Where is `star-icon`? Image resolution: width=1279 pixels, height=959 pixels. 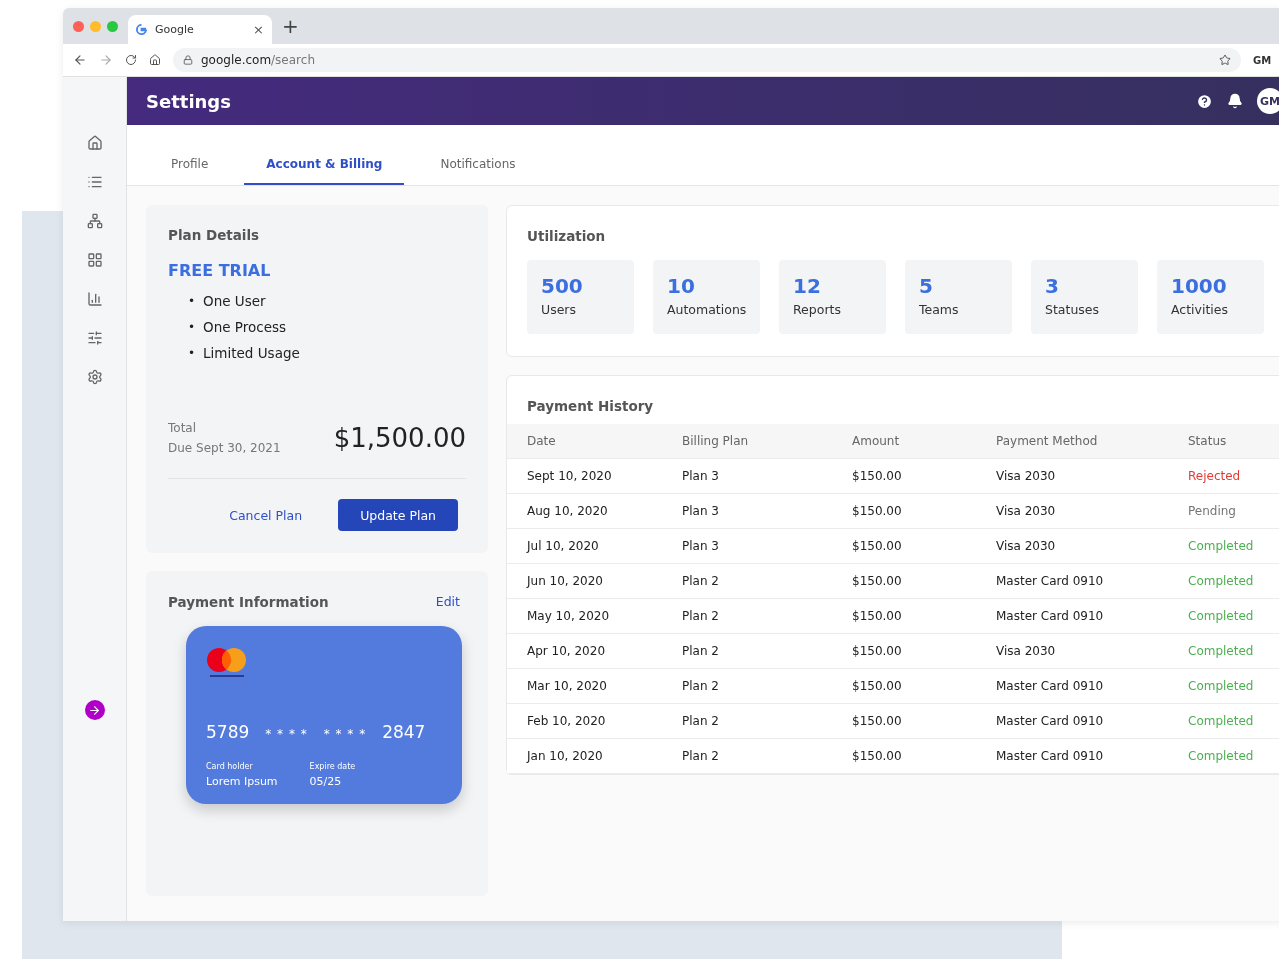
star-icon is located at coordinates (1225, 60).